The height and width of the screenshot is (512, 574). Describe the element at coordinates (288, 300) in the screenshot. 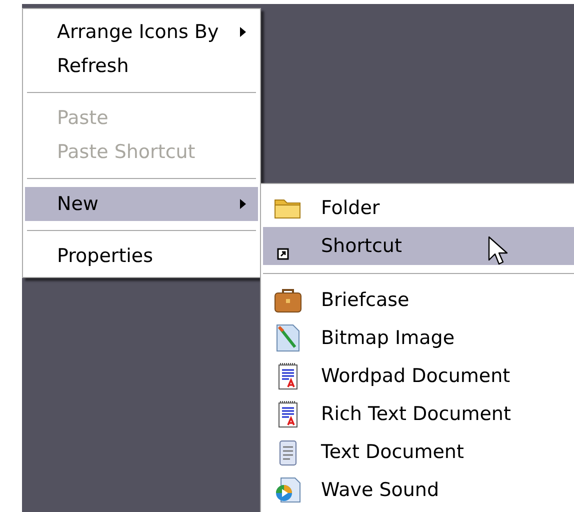

I see `briefcase-icon` at that location.